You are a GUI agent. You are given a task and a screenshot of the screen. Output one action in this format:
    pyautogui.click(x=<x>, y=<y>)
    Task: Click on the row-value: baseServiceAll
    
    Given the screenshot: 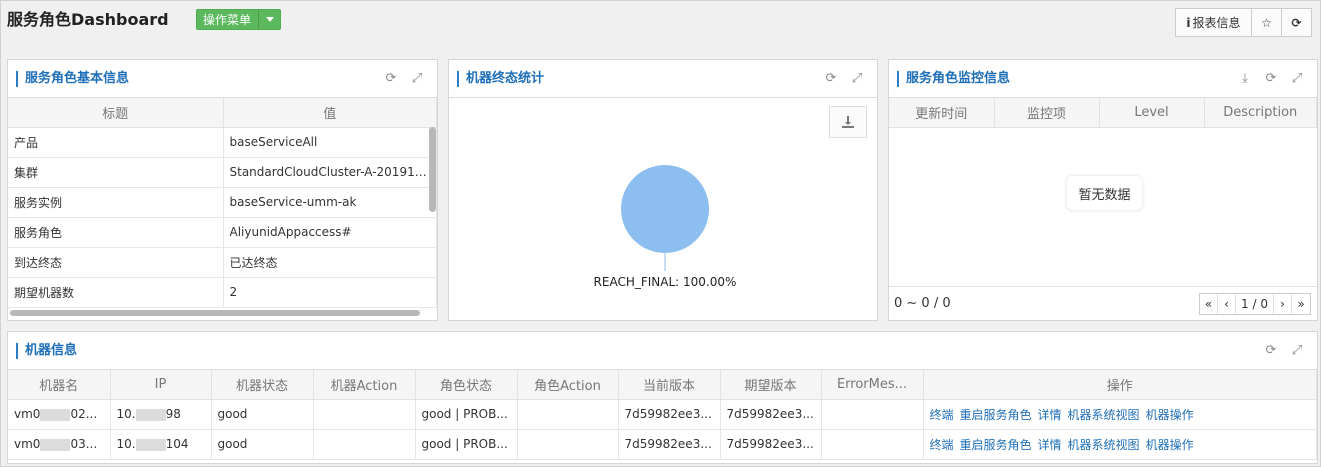 What is the action you would take?
    pyautogui.click(x=330, y=142)
    